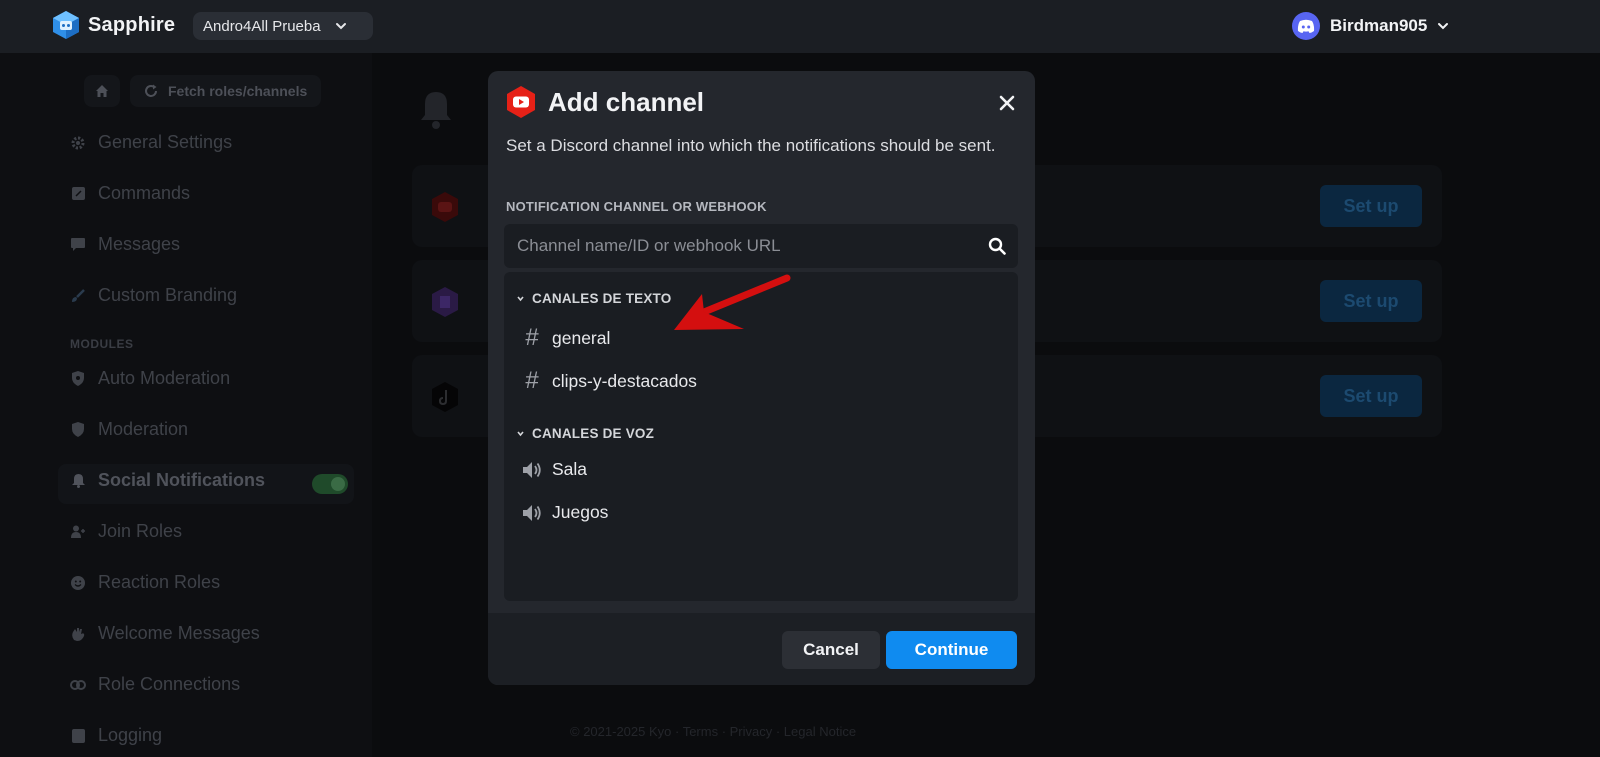 The height and width of the screenshot is (757, 1600). What do you see at coordinates (580, 512) in the screenshot?
I see `channel-name: Juegos` at bounding box center [580, 512].